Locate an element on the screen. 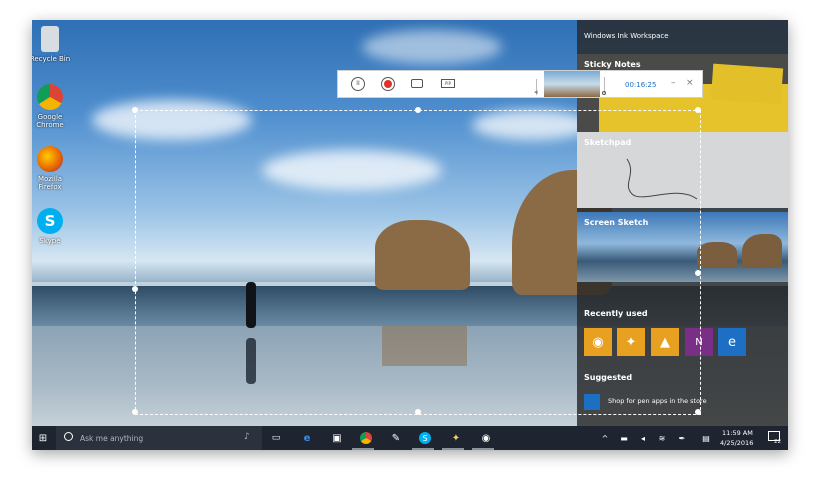 The width and height of the screenshot is (820, 494). recycle-bin-desktop-icon: Recycle Bin is located at coordinates (51, 44).